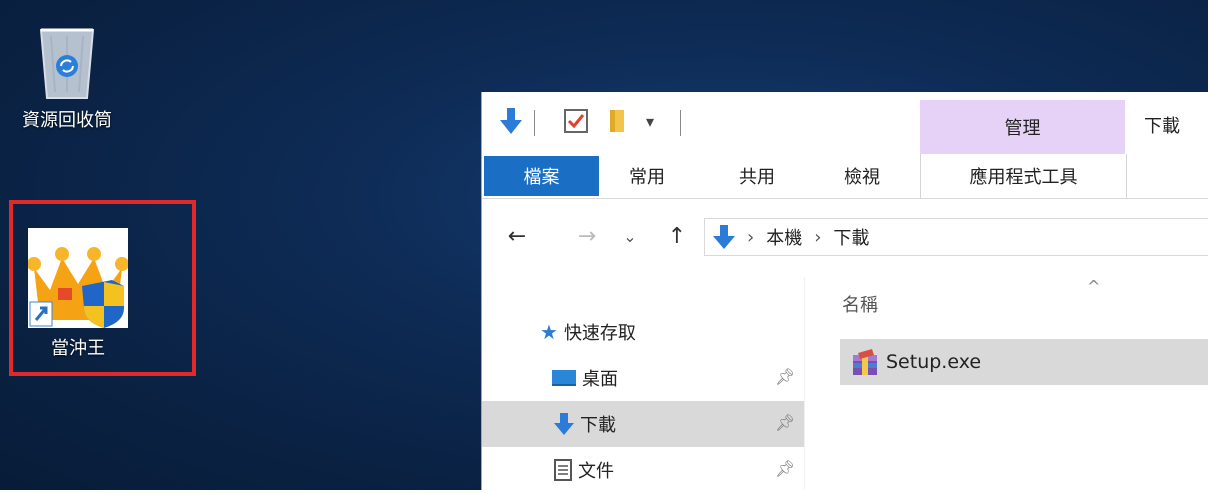 The image size is (1208, 493). Describe the element at coordinates (643, 378) in the screenshot. I see `nav-item-desktop: 桌面 📌︎` at that location.